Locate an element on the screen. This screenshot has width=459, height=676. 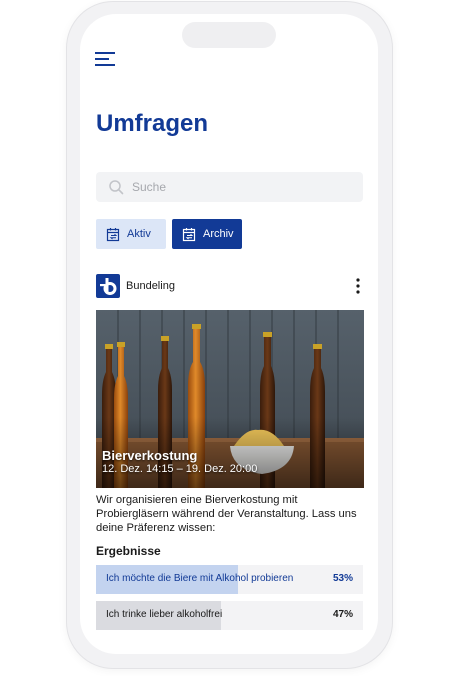
more-options-icon is located at coordinates (358, 286).